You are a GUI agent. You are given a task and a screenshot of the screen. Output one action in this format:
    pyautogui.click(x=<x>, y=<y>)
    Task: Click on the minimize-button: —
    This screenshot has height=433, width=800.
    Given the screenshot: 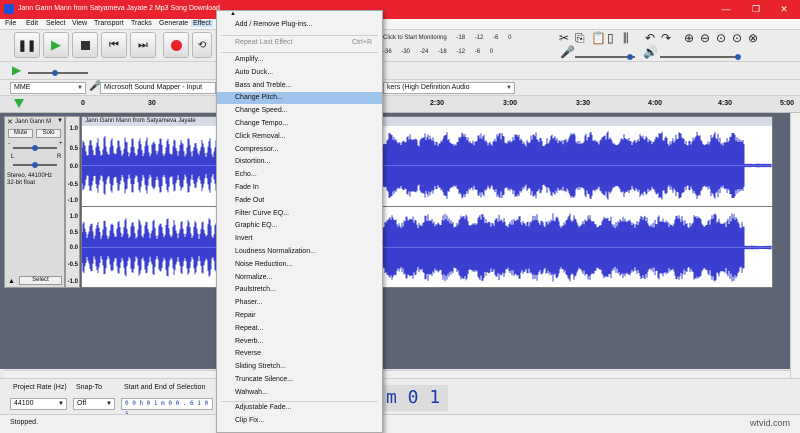 What is the action you would take?
    pyautogui.click(x=726, y=9)
    